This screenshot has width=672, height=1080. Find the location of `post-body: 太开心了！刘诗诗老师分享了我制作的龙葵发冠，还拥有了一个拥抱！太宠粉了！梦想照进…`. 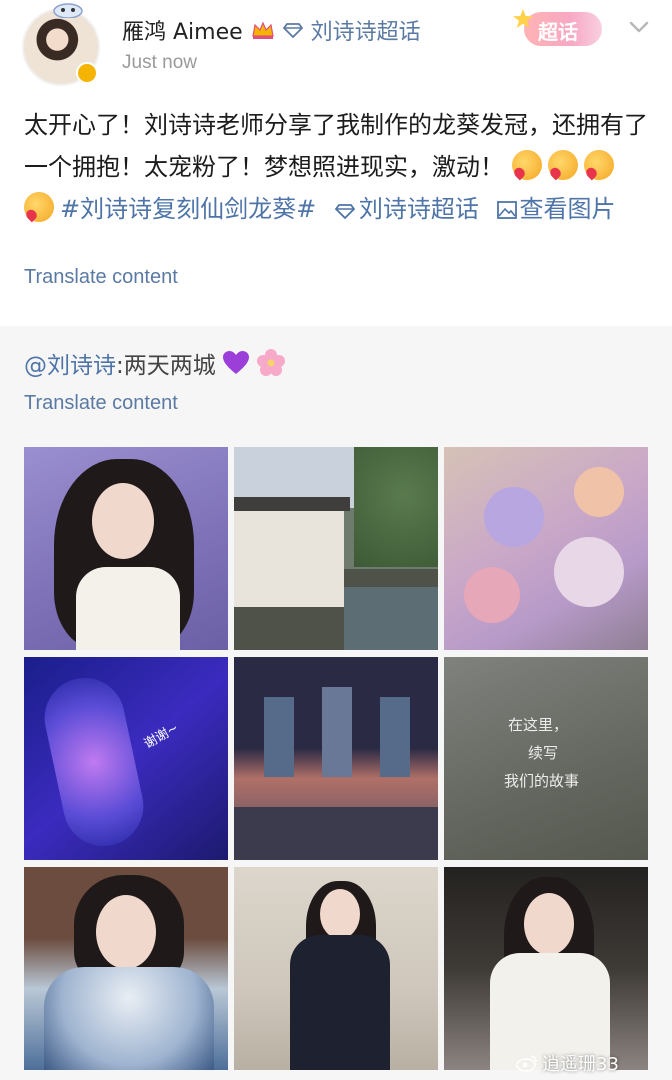

post-body: 太开心了！刘诗诗老师分享了我制作的龙葵发冠，还拥有了一个拥抱！太宠粉了！梦想照进… is located at coordinates (339, 167).